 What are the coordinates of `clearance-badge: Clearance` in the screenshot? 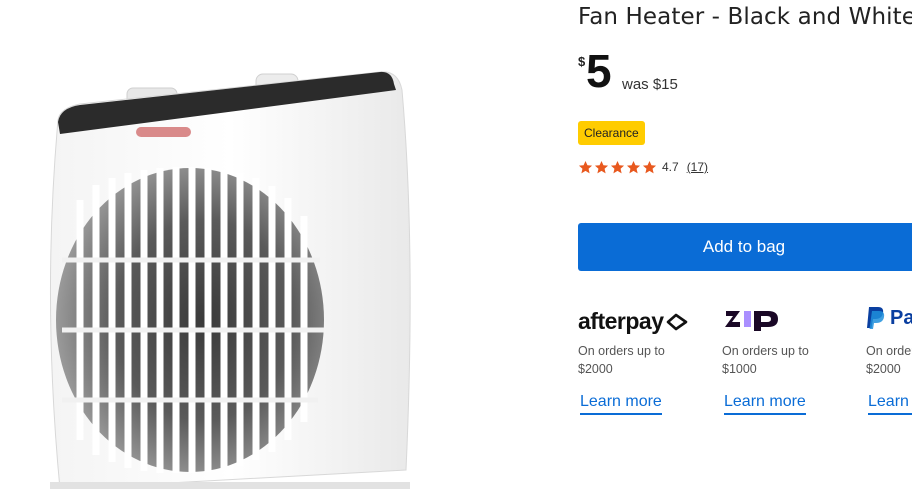 It's located at (611, 133).